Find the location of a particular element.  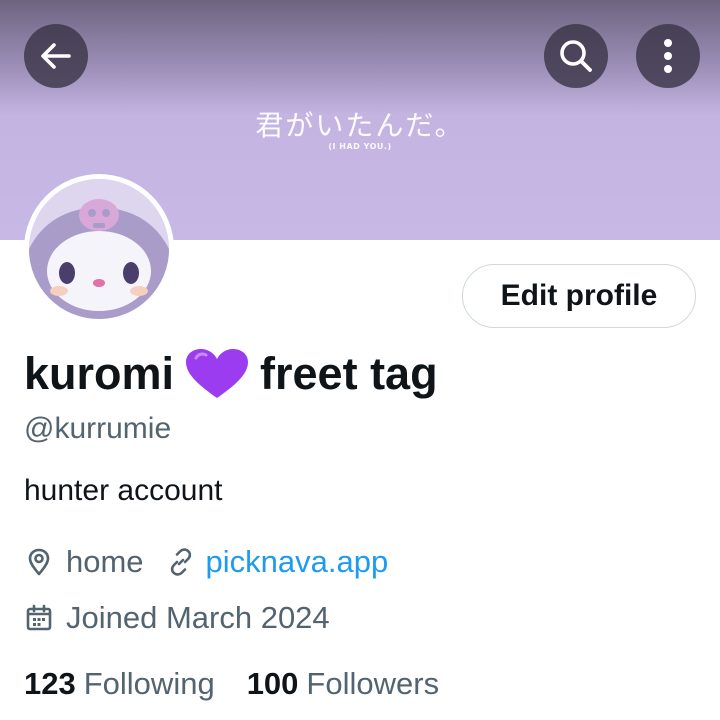

display-name-rest: freet tag is located at coordinates (349, 373).